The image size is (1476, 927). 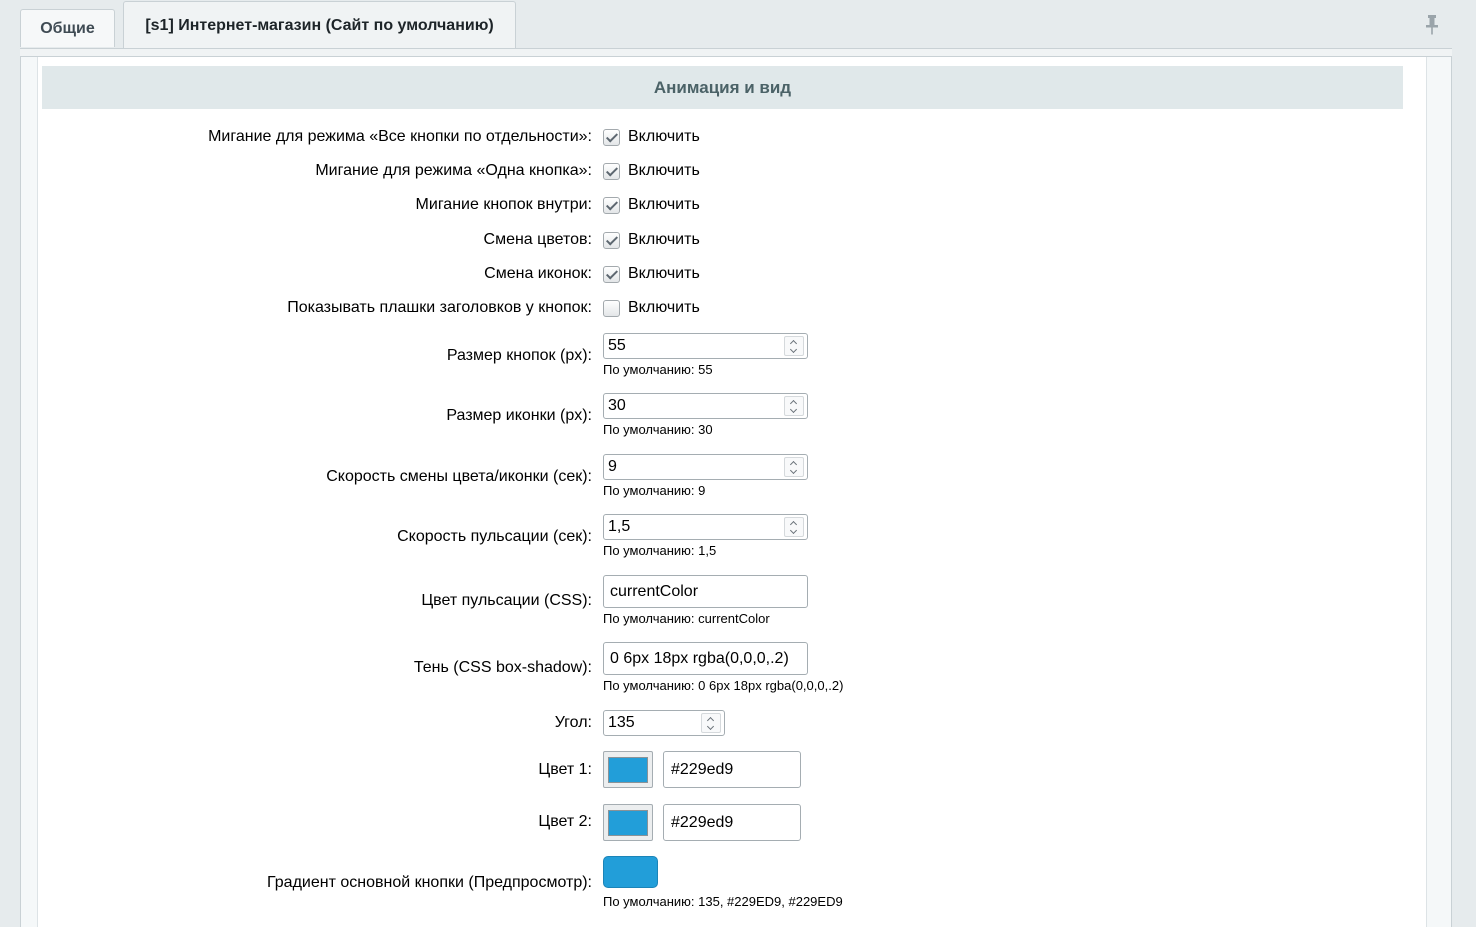 What do you see at coordinates (506, 600) in the screenshot?
I see `row-label-pulse-color: Цвет пульсации (CSS):` at bounding box center [506, 600].